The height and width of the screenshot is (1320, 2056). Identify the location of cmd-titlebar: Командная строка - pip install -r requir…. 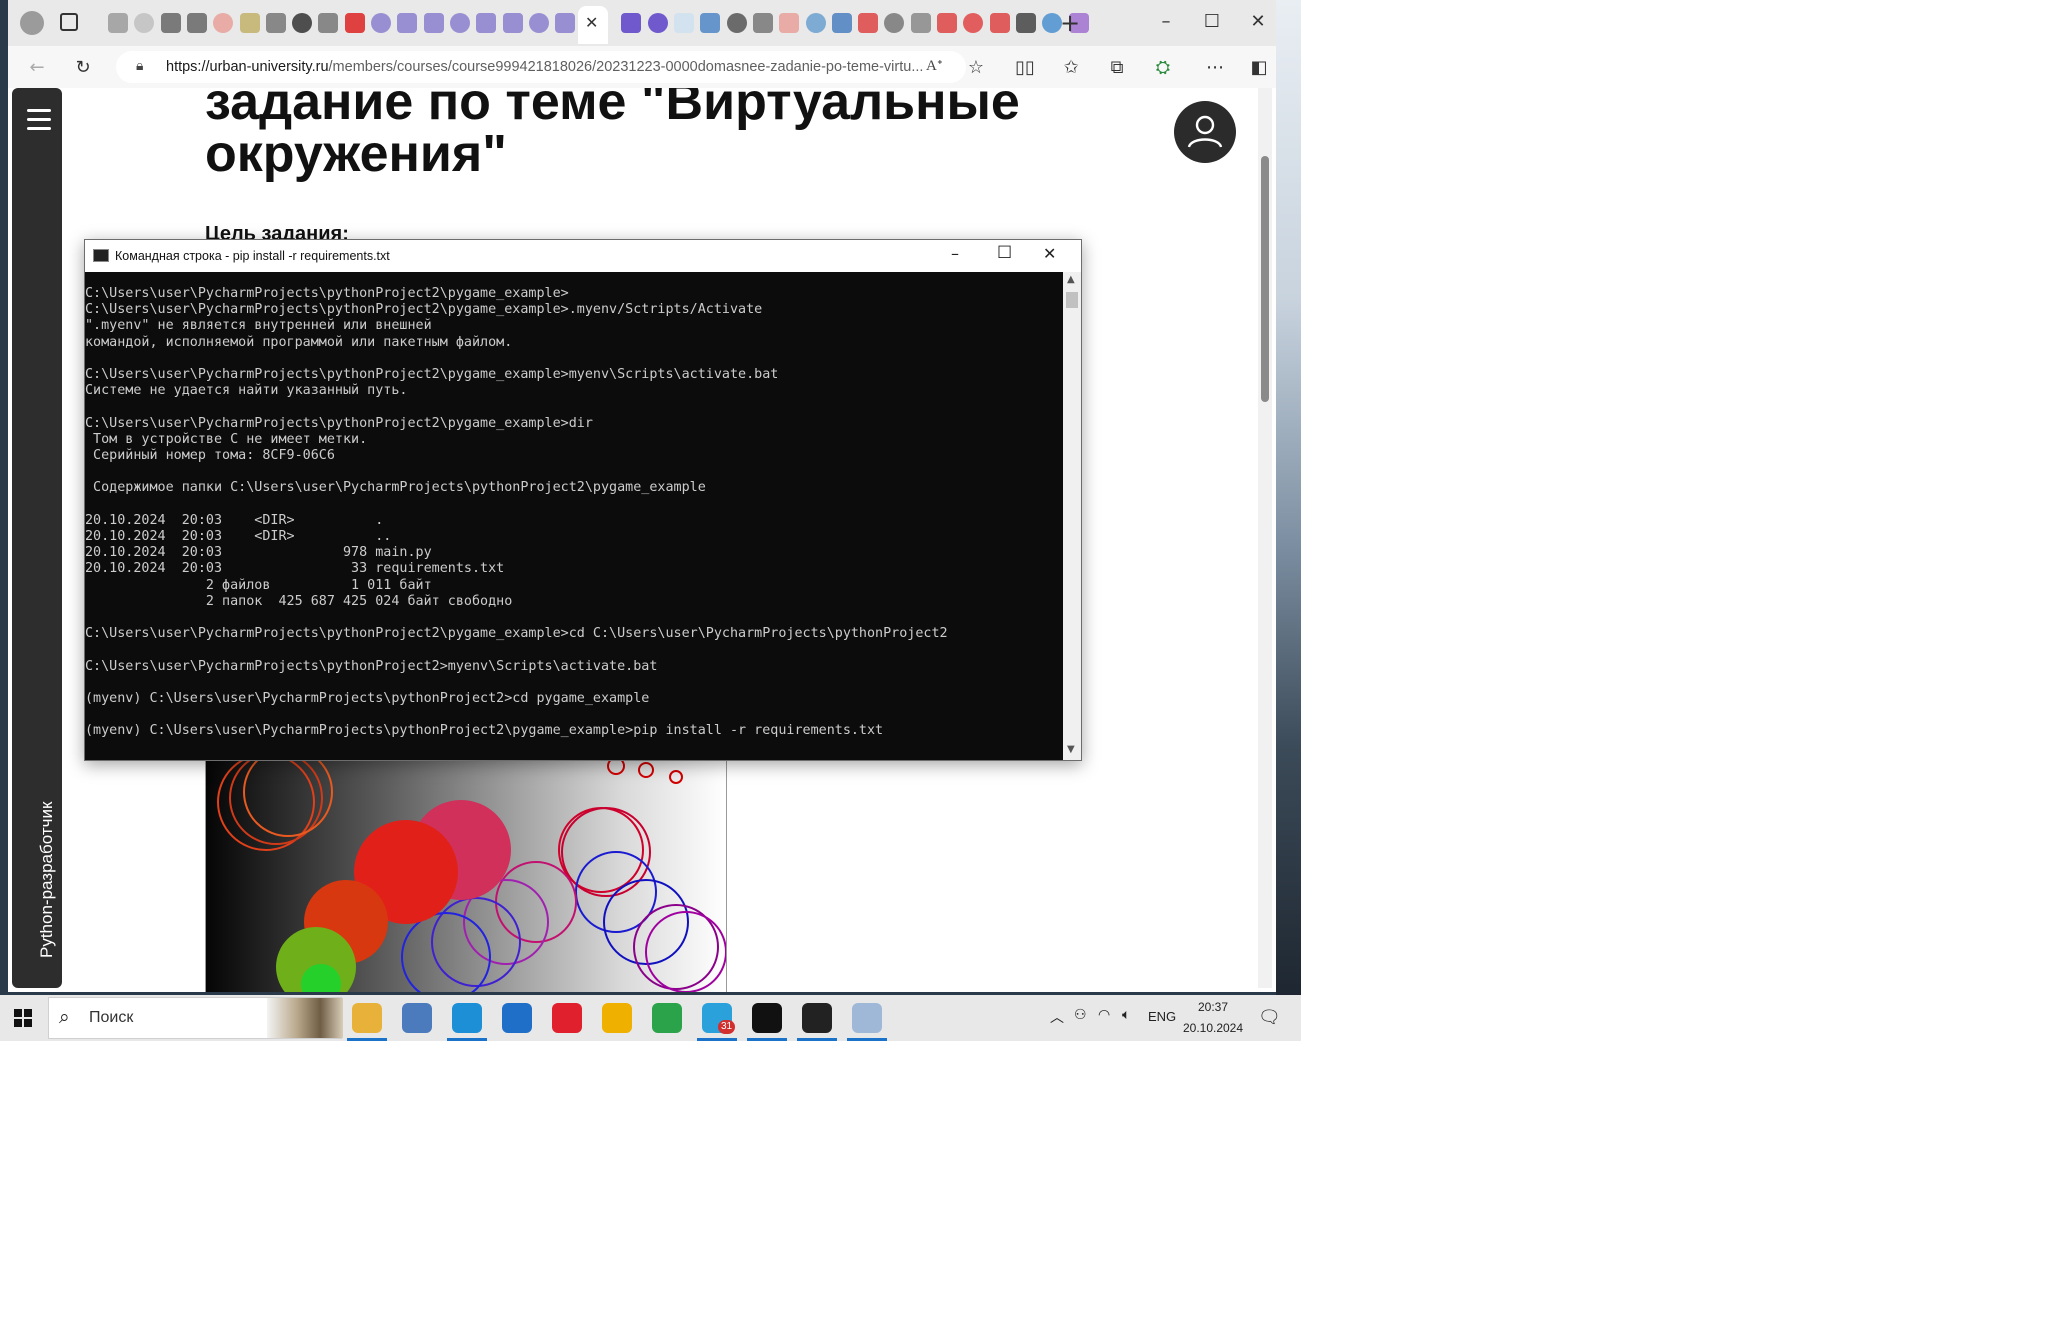
(583, 256).